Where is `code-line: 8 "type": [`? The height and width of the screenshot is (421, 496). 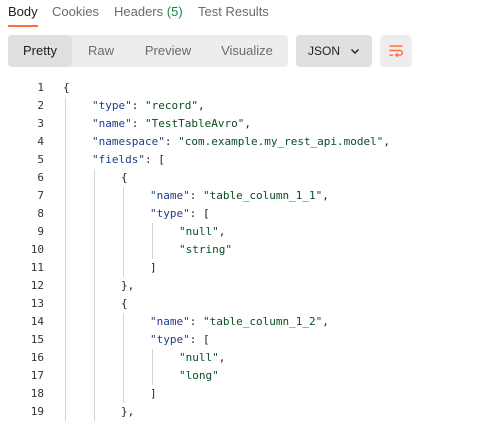
code-line: 8 "type": [ is located at coordinates (248, 214).